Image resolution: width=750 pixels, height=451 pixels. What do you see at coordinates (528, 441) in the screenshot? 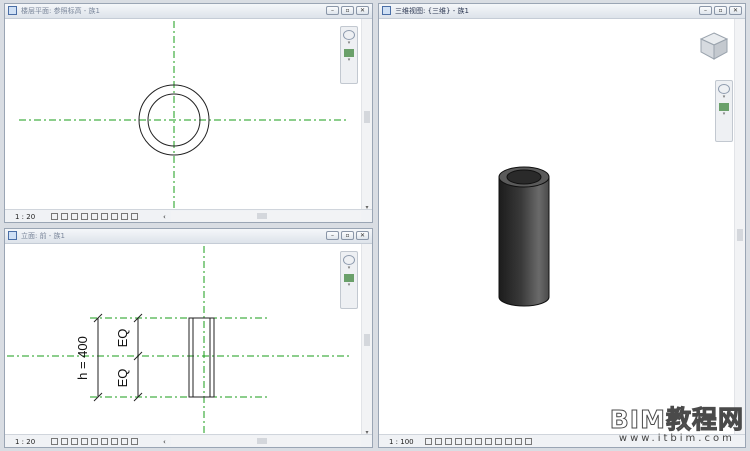
I see `highlight-icon` at bounding box center [528, 441].